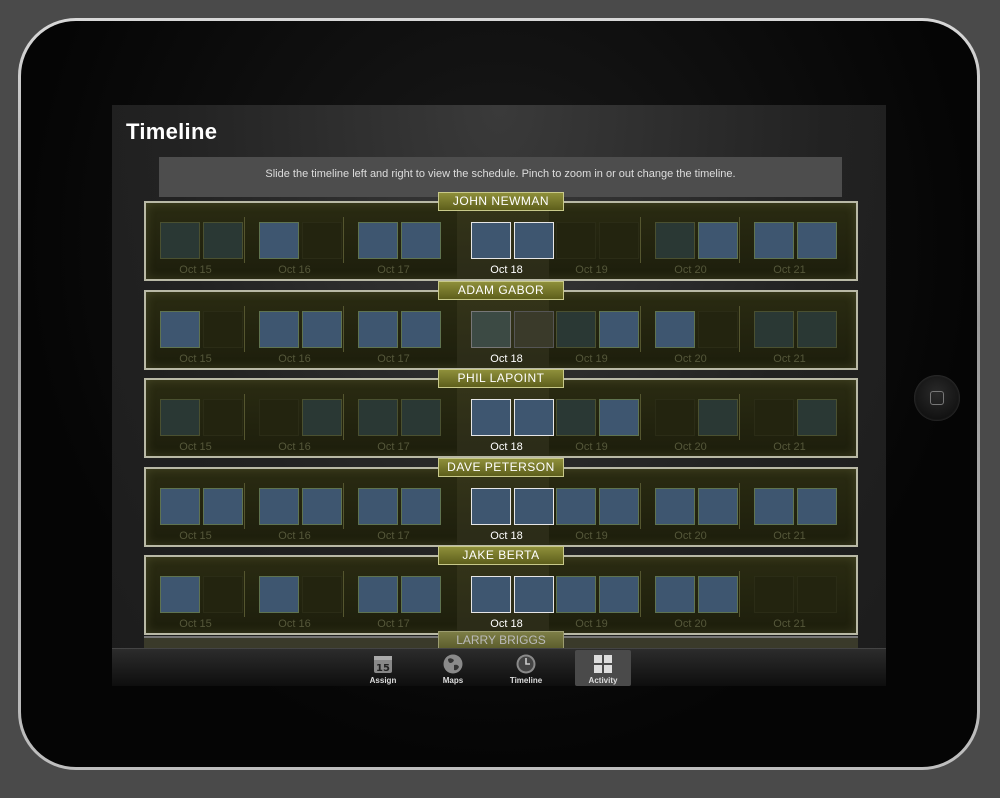 This screenshot has width=1000, height=798. Describe the element at coordinates (937, 398) in the screenshot. I see `home-button` at that location.